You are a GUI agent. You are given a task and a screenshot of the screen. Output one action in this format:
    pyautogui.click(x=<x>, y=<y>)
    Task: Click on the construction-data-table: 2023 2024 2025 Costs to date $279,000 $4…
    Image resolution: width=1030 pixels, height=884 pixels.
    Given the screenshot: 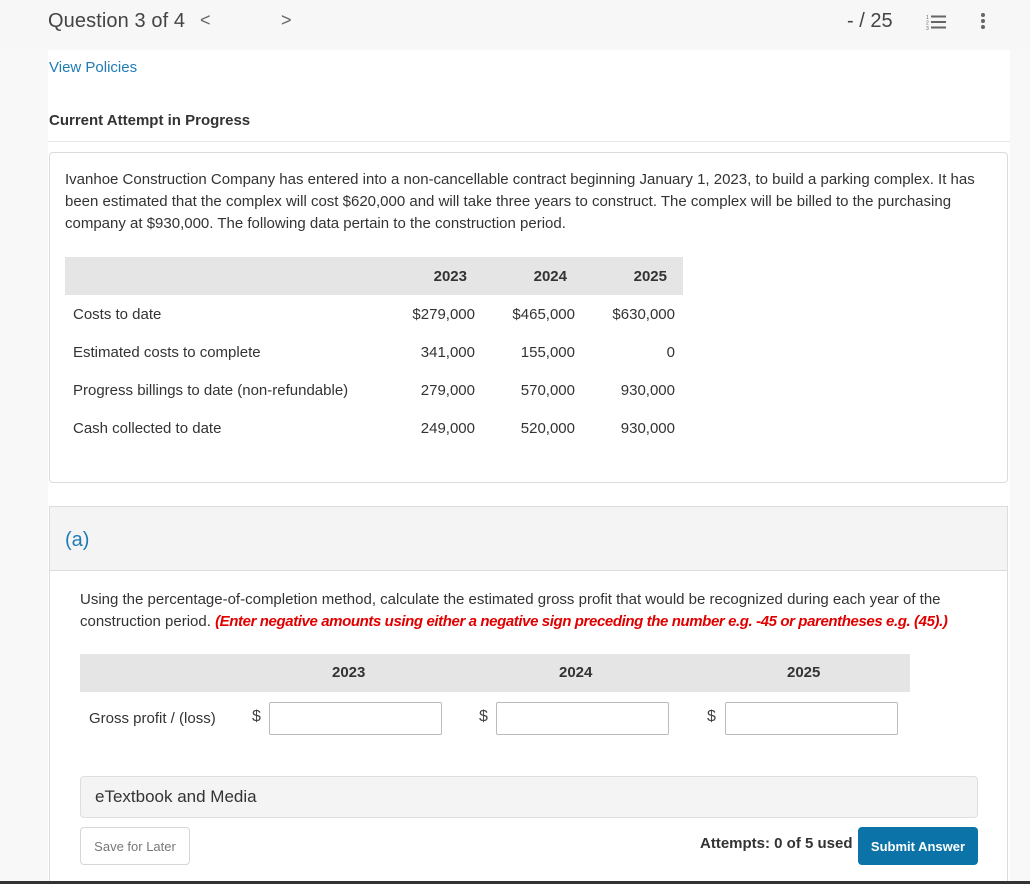 What is the action you would take?
    pyautogui.click(x=374, y=352)
    